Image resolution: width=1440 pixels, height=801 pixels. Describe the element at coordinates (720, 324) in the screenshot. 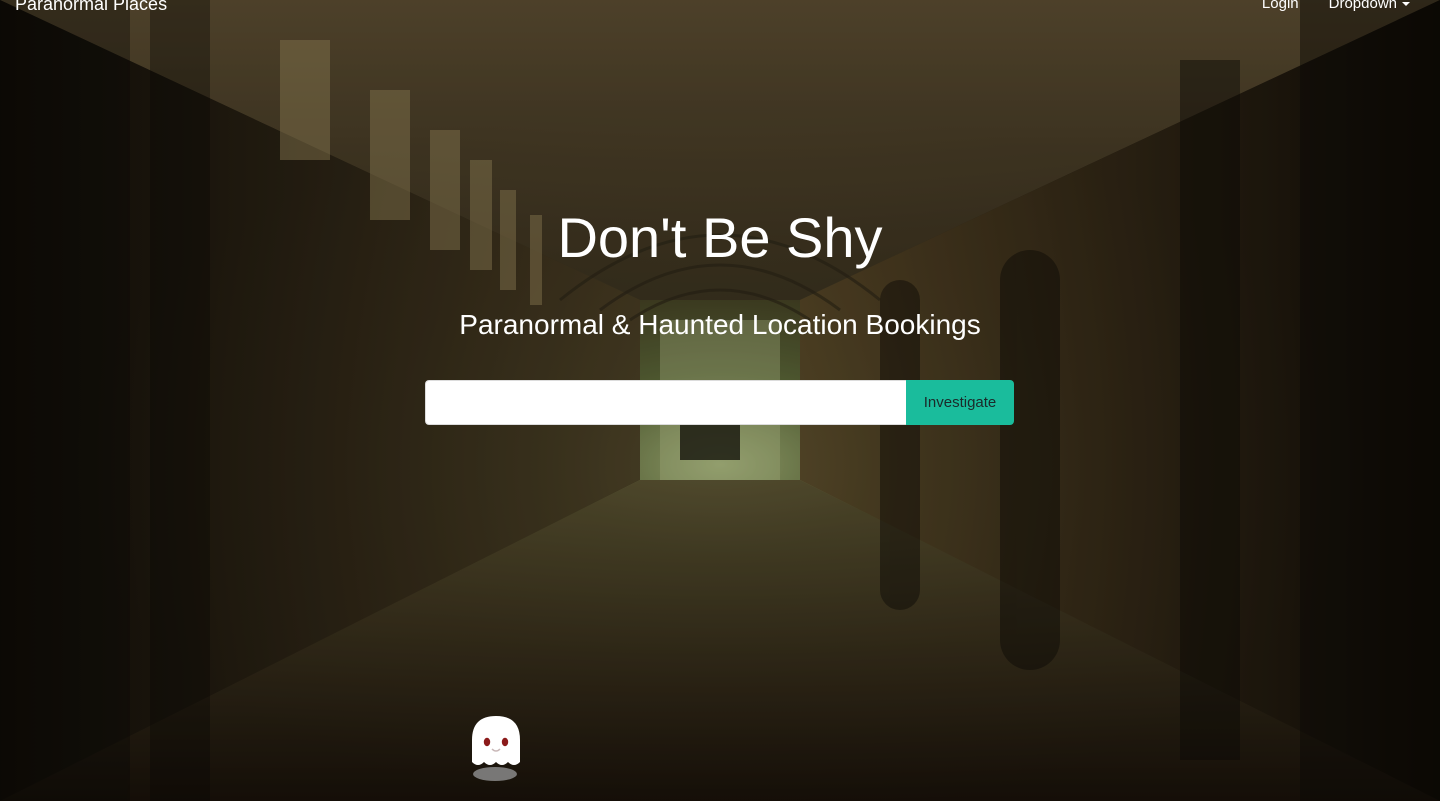

I see `hero-subtitle: Paranormal & Haunted Location Bookings` at that location.